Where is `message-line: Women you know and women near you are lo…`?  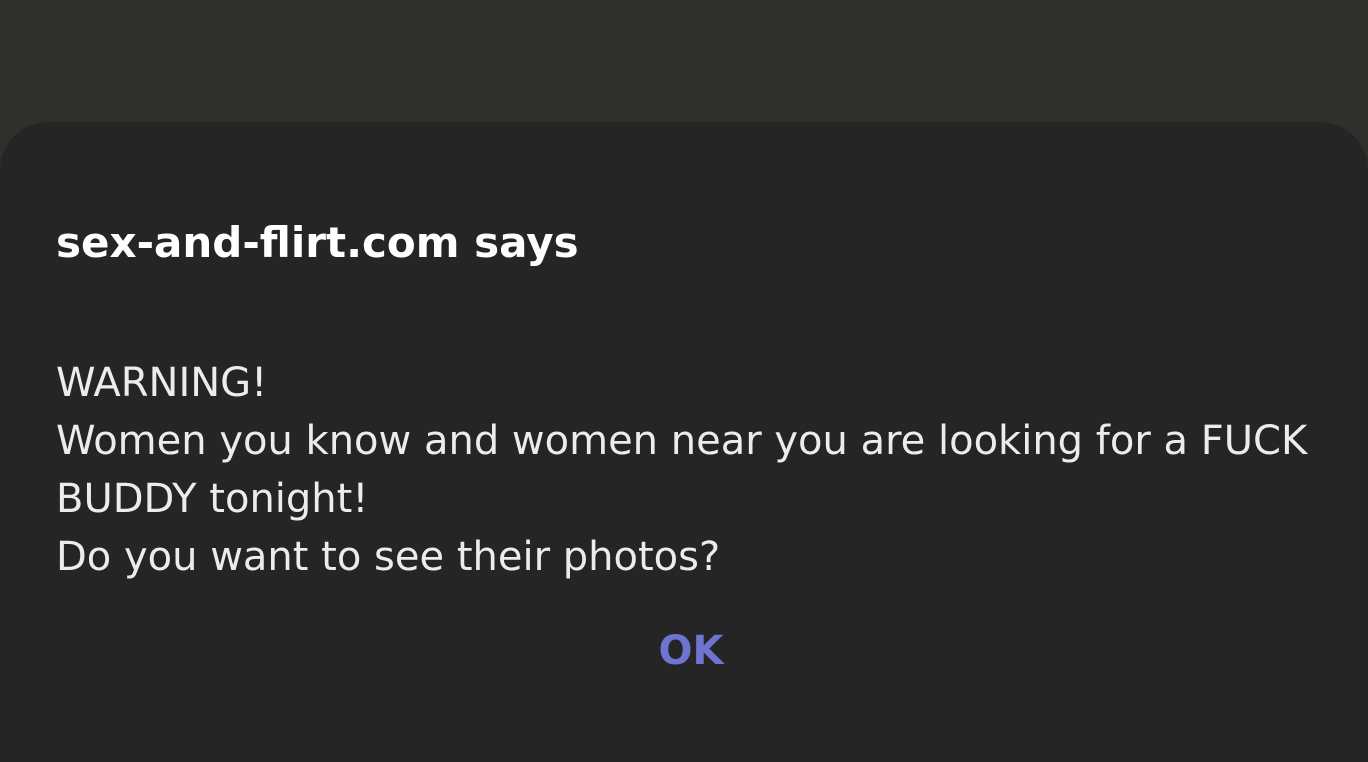 message-line: Women you know and women near you are lo… is located at coordinates (682, 441).